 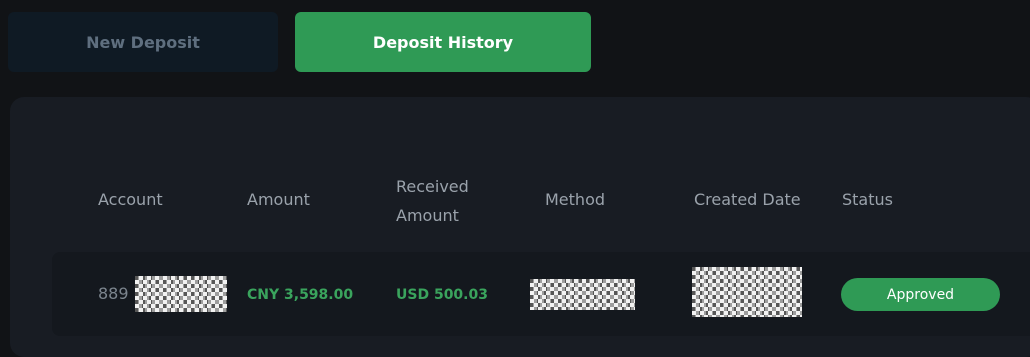 I want to click on column-header-received-amount: Received Amount, so click(x=432, y=201).